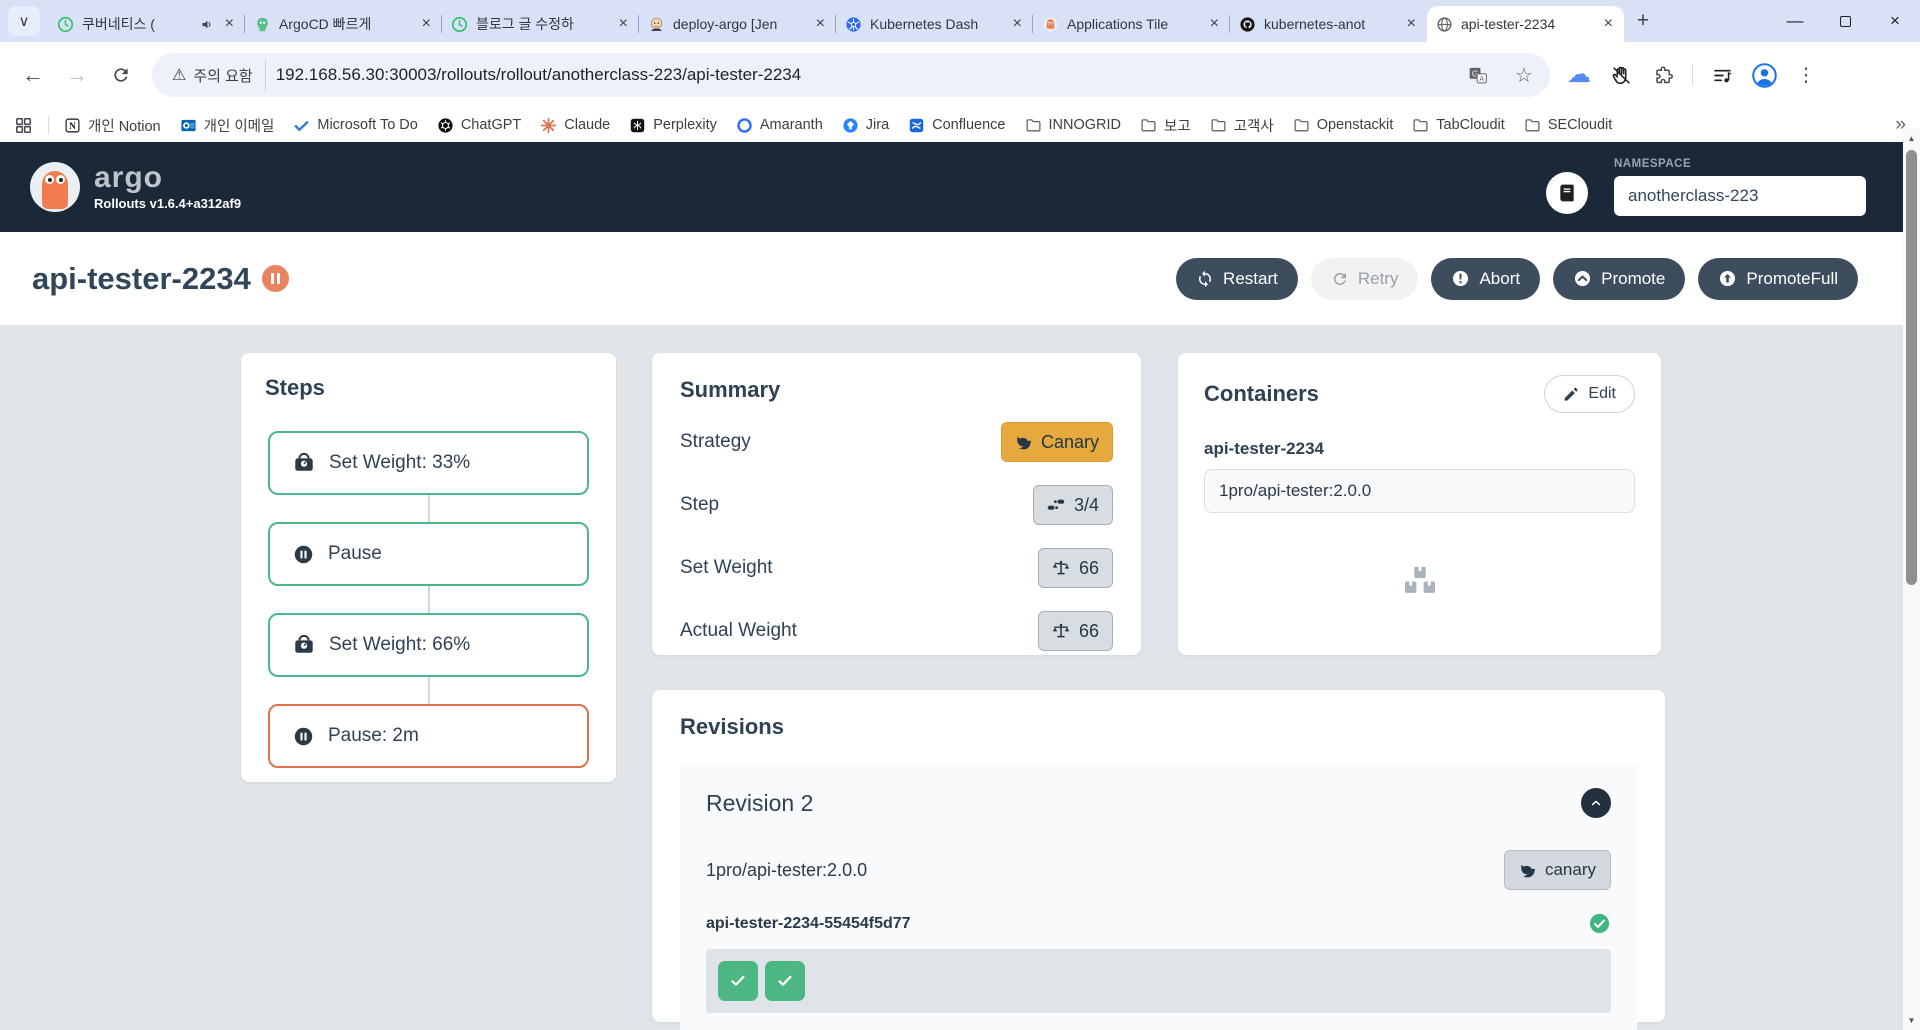 Image resolution: width=1920 pixels, height=1030 pixels. What do you see at coordinates (637, 125) in the screenshot?
I see `perplexity-icon` at bounding box center [637, 125].